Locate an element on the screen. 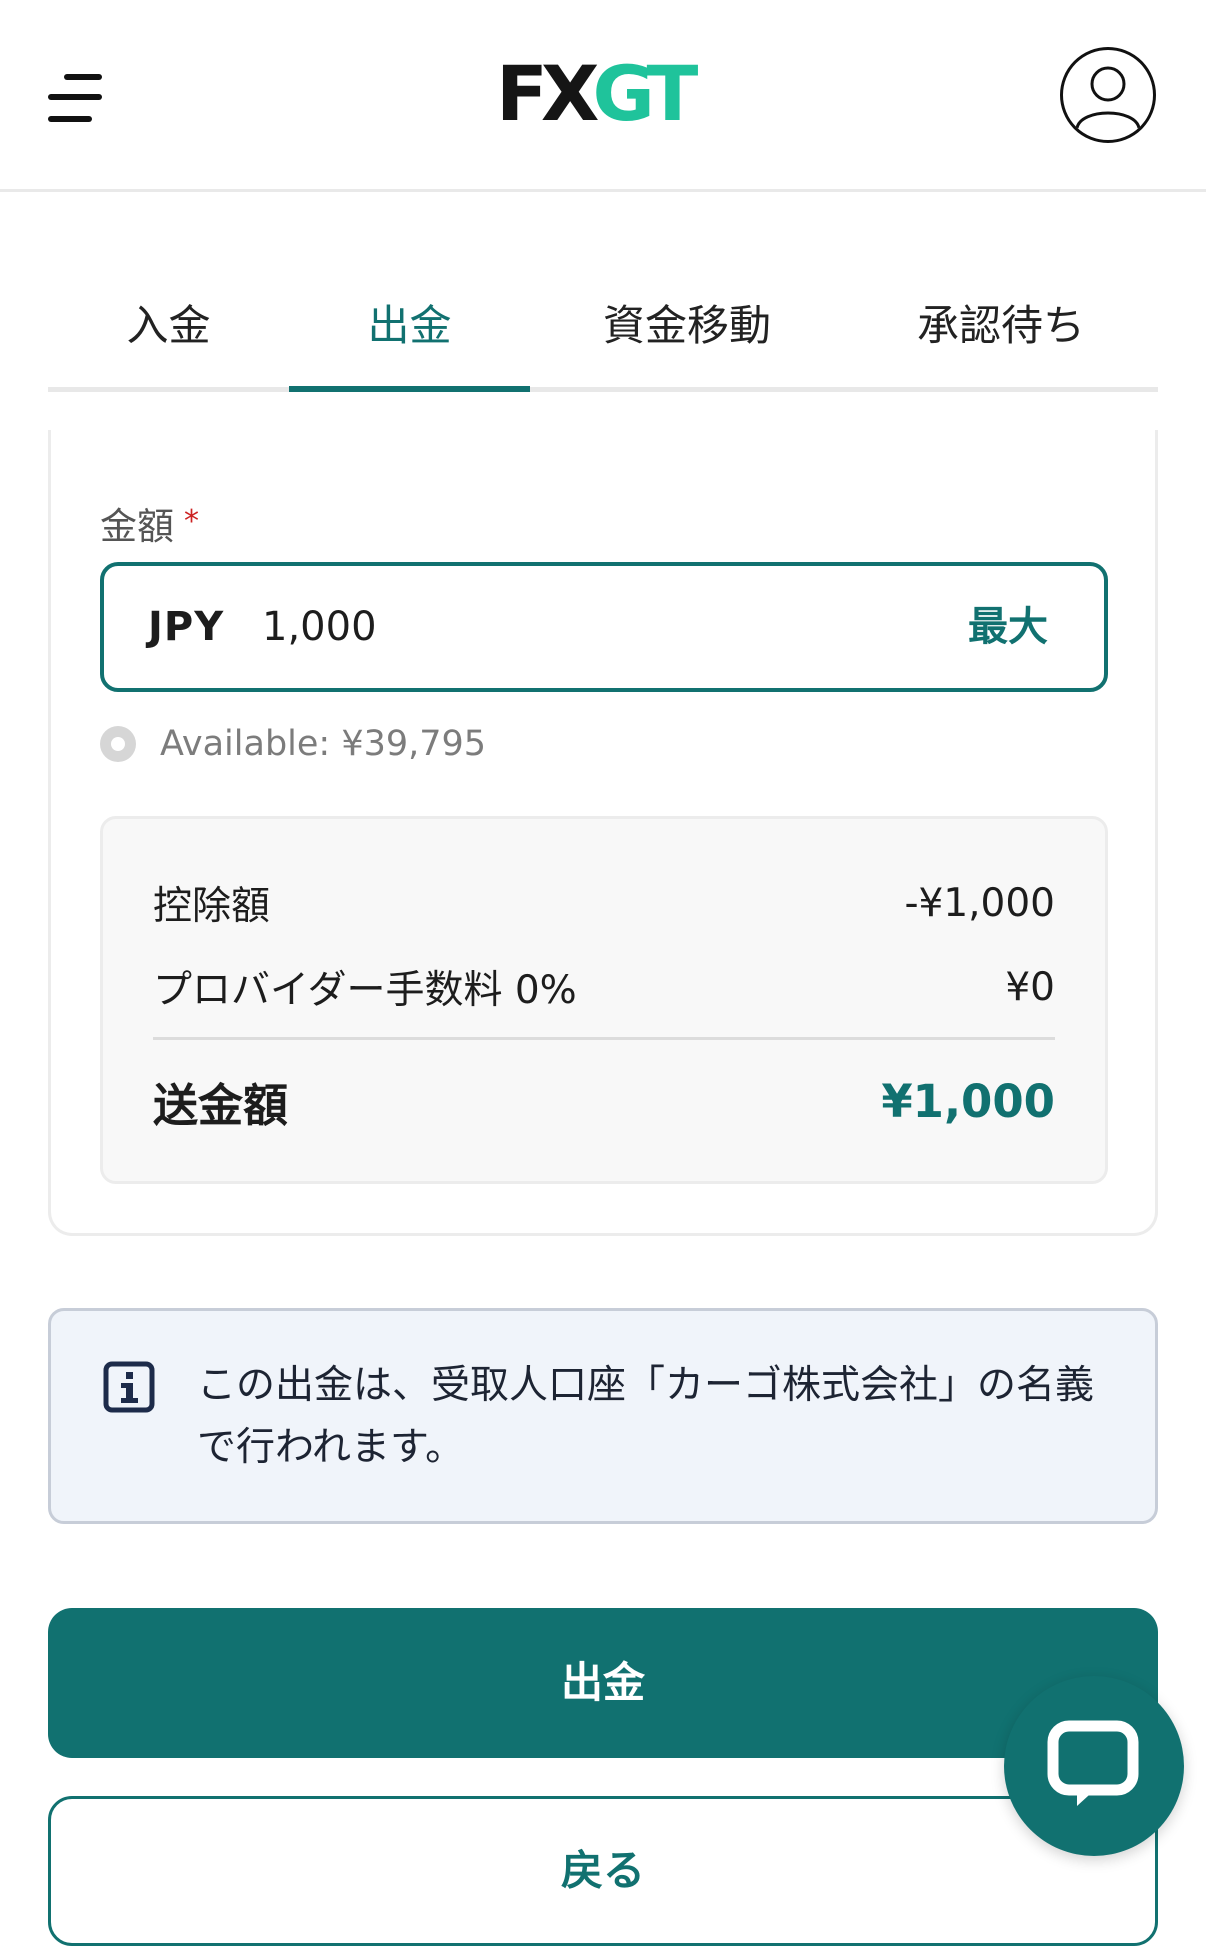  summary-row-fee: プロバイダー手数料 0% ¥0 is located at coordinates (604, 987).